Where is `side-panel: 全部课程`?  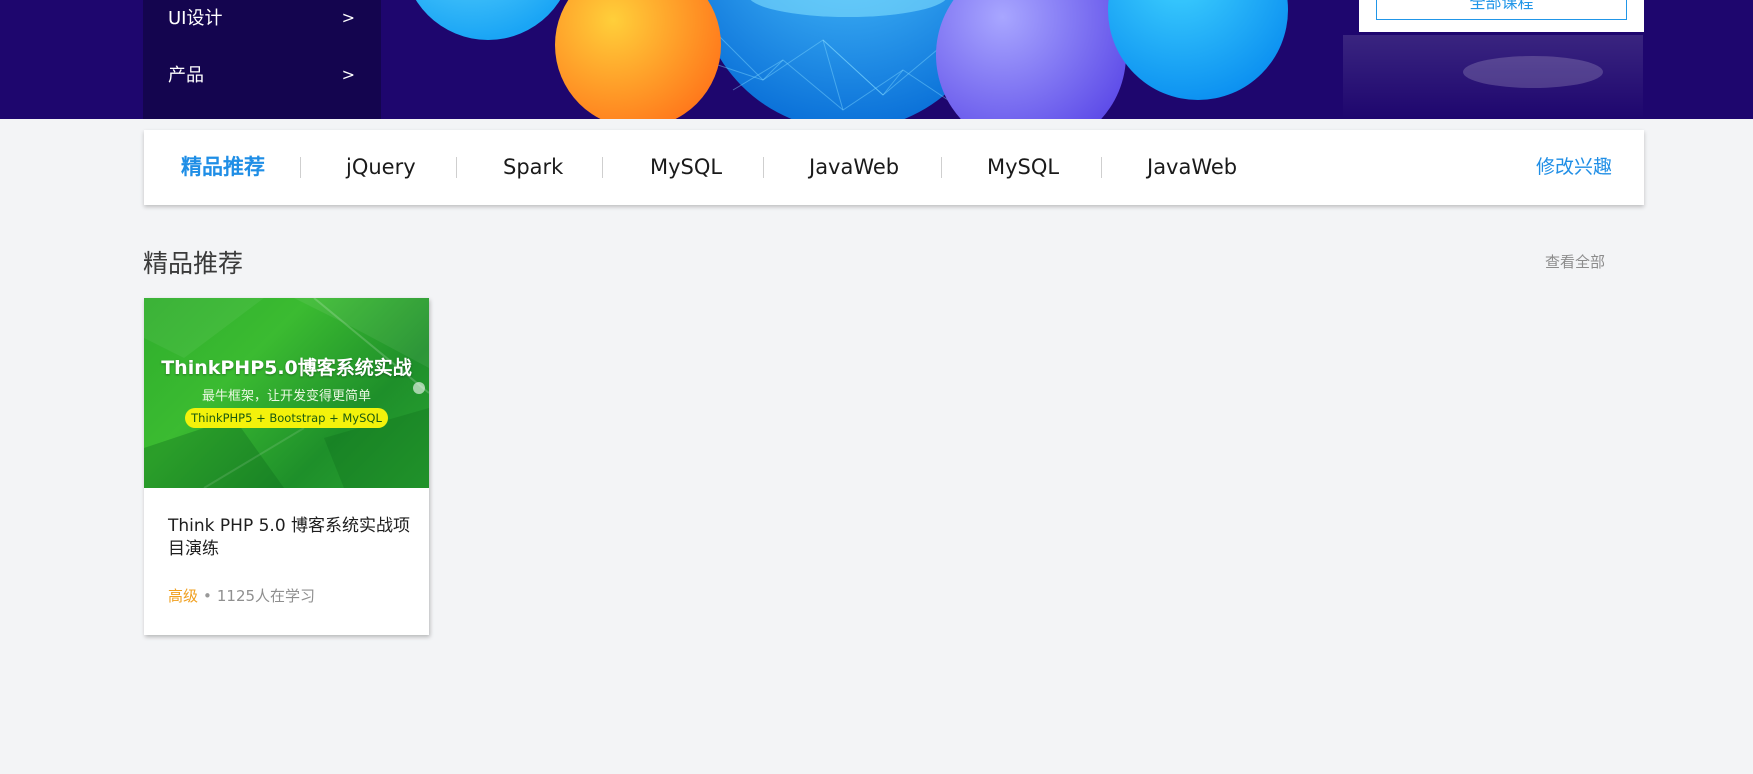
side-panel: 全部课程 is located at coordinates (1501, 16).